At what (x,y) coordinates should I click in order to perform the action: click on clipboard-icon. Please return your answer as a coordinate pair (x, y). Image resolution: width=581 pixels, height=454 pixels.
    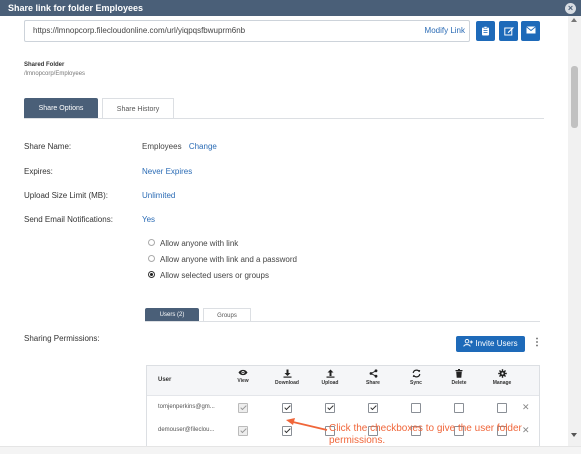
    Looking at the image, I should click on (485, 31).